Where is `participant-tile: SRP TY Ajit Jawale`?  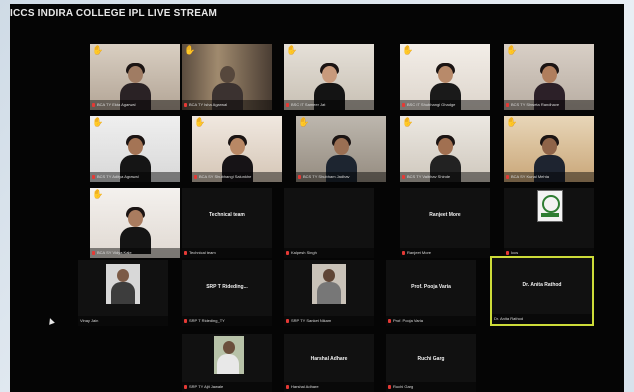 participant-tile: SRP TY Ajit Jawale is located at coordinates (227, 363).